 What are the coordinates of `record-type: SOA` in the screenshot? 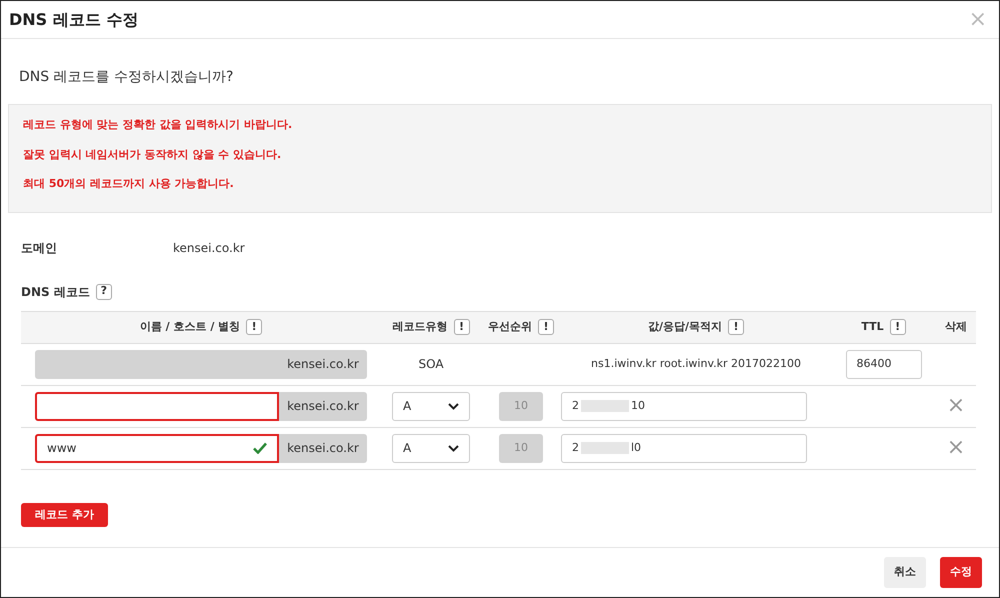 It's located at (431, 364).